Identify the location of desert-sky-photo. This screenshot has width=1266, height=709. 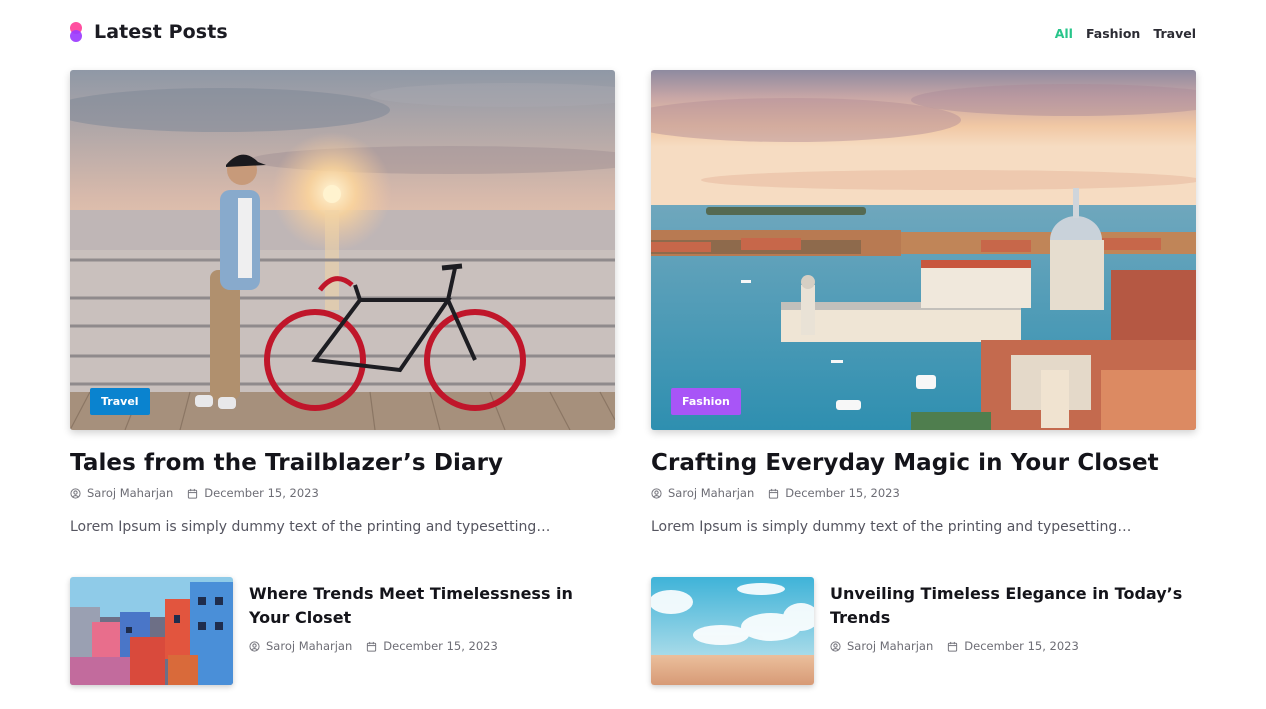
(732, 631).